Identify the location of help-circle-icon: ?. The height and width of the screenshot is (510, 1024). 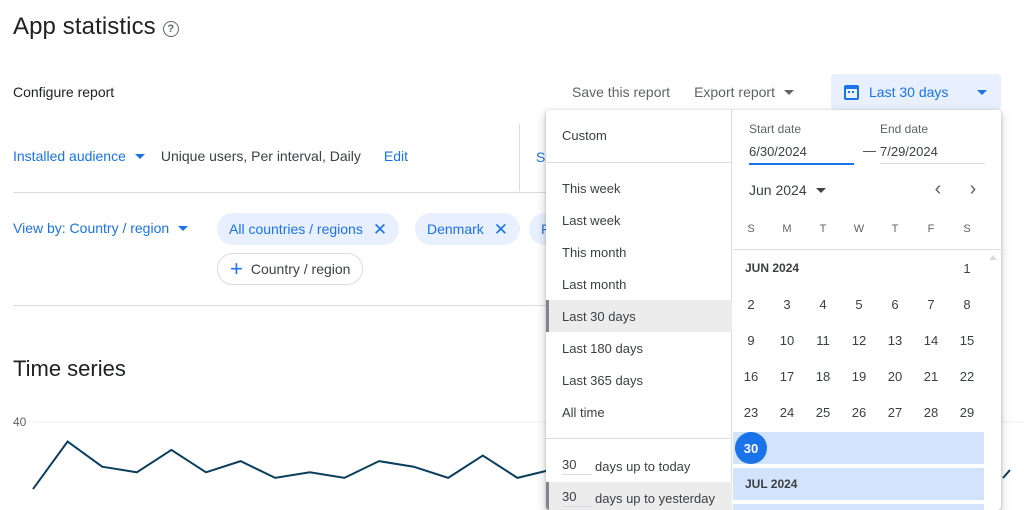
(170, 28).